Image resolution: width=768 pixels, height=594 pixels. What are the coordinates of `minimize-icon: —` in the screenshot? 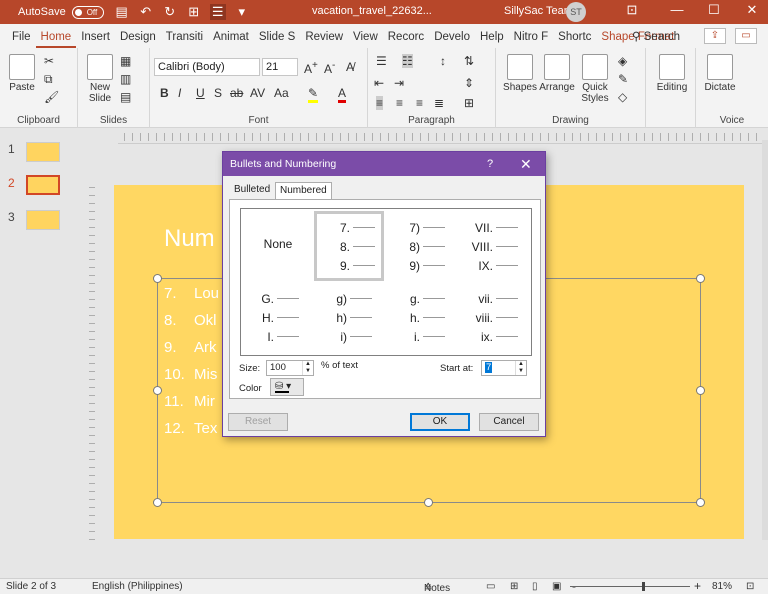 It's located at (677, 9).